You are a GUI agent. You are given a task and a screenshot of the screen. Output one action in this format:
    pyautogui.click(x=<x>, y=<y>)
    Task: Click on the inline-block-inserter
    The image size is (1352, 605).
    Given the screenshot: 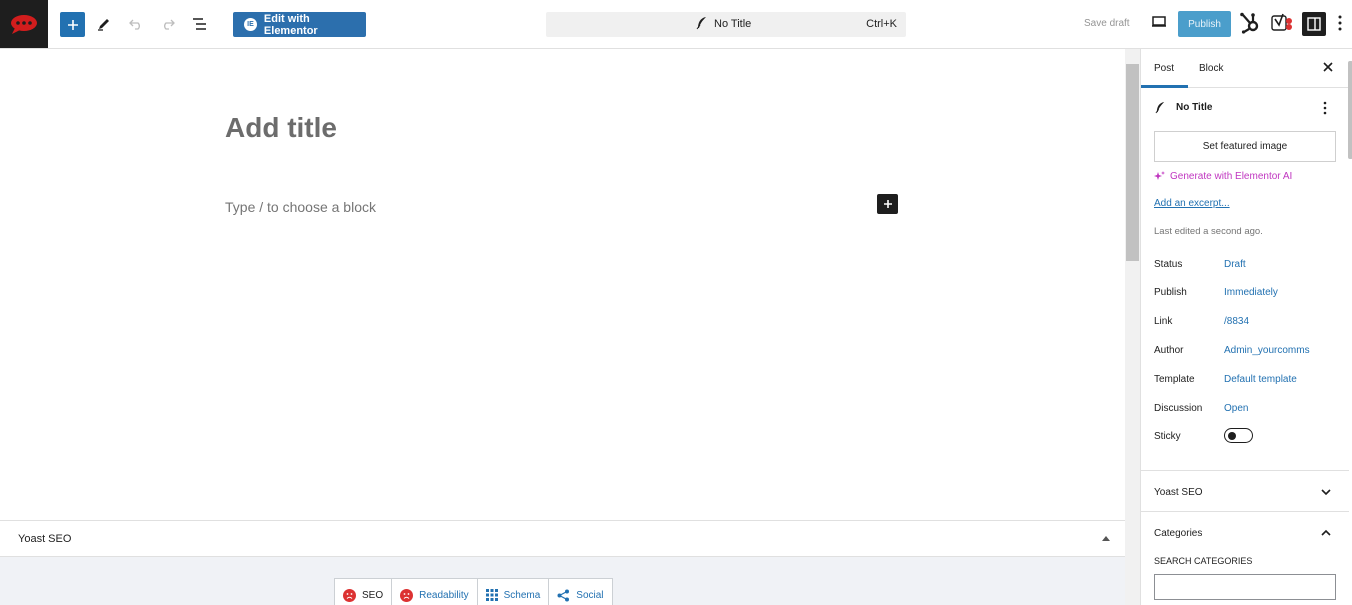 What is the action you would take?
    pyautogui.click(x=887, y=204)
    